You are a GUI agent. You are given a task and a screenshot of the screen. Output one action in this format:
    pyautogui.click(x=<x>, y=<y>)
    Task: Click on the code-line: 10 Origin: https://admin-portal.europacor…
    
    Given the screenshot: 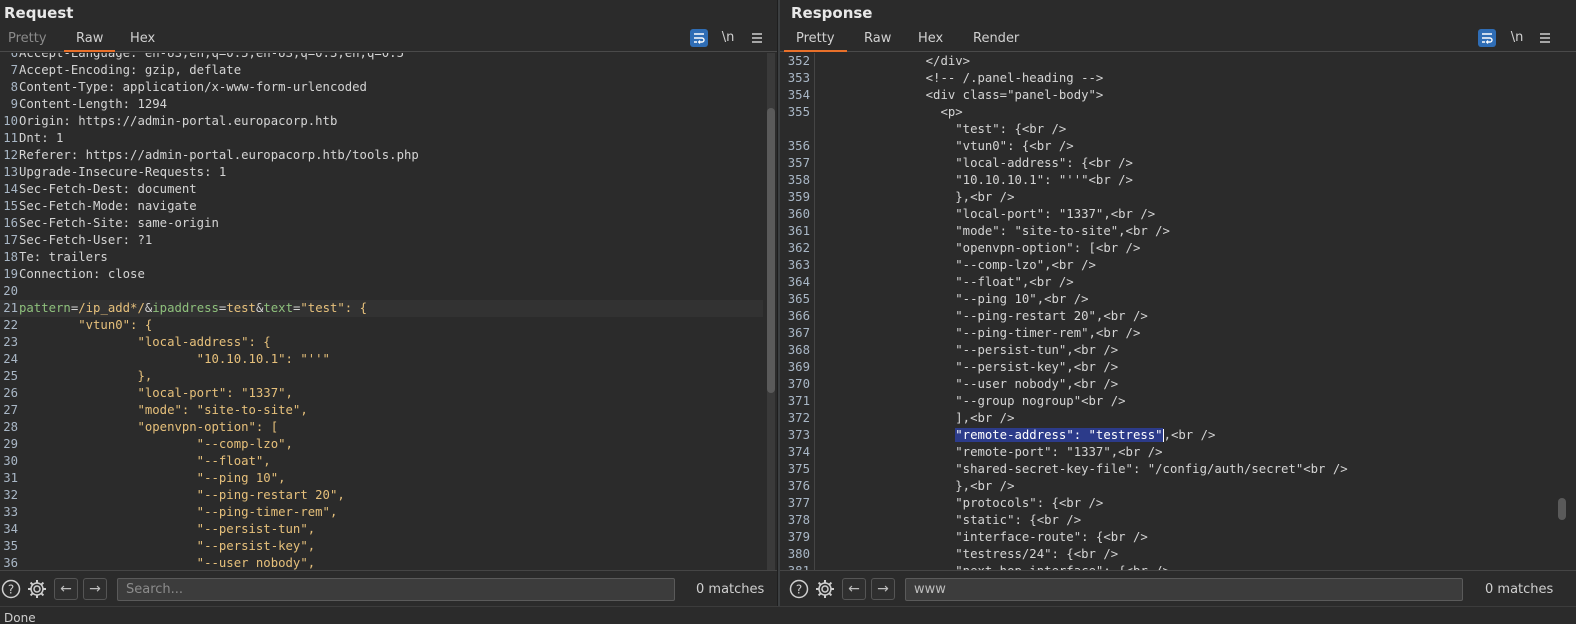 What is the action you would take?
    pyautogui.click(x=381, y=121)
    